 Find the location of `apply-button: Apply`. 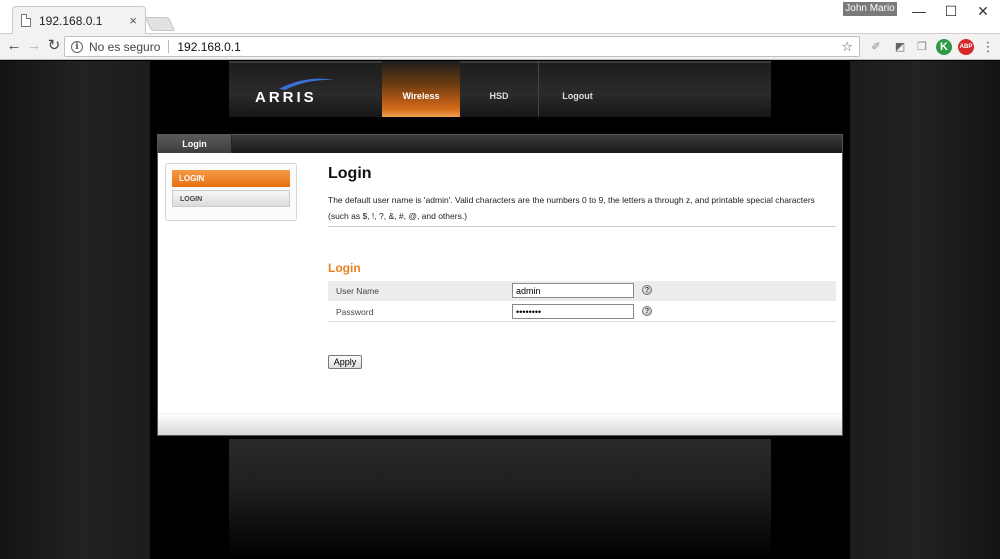

apply-button: Apply is located at coordinates (345, 362).